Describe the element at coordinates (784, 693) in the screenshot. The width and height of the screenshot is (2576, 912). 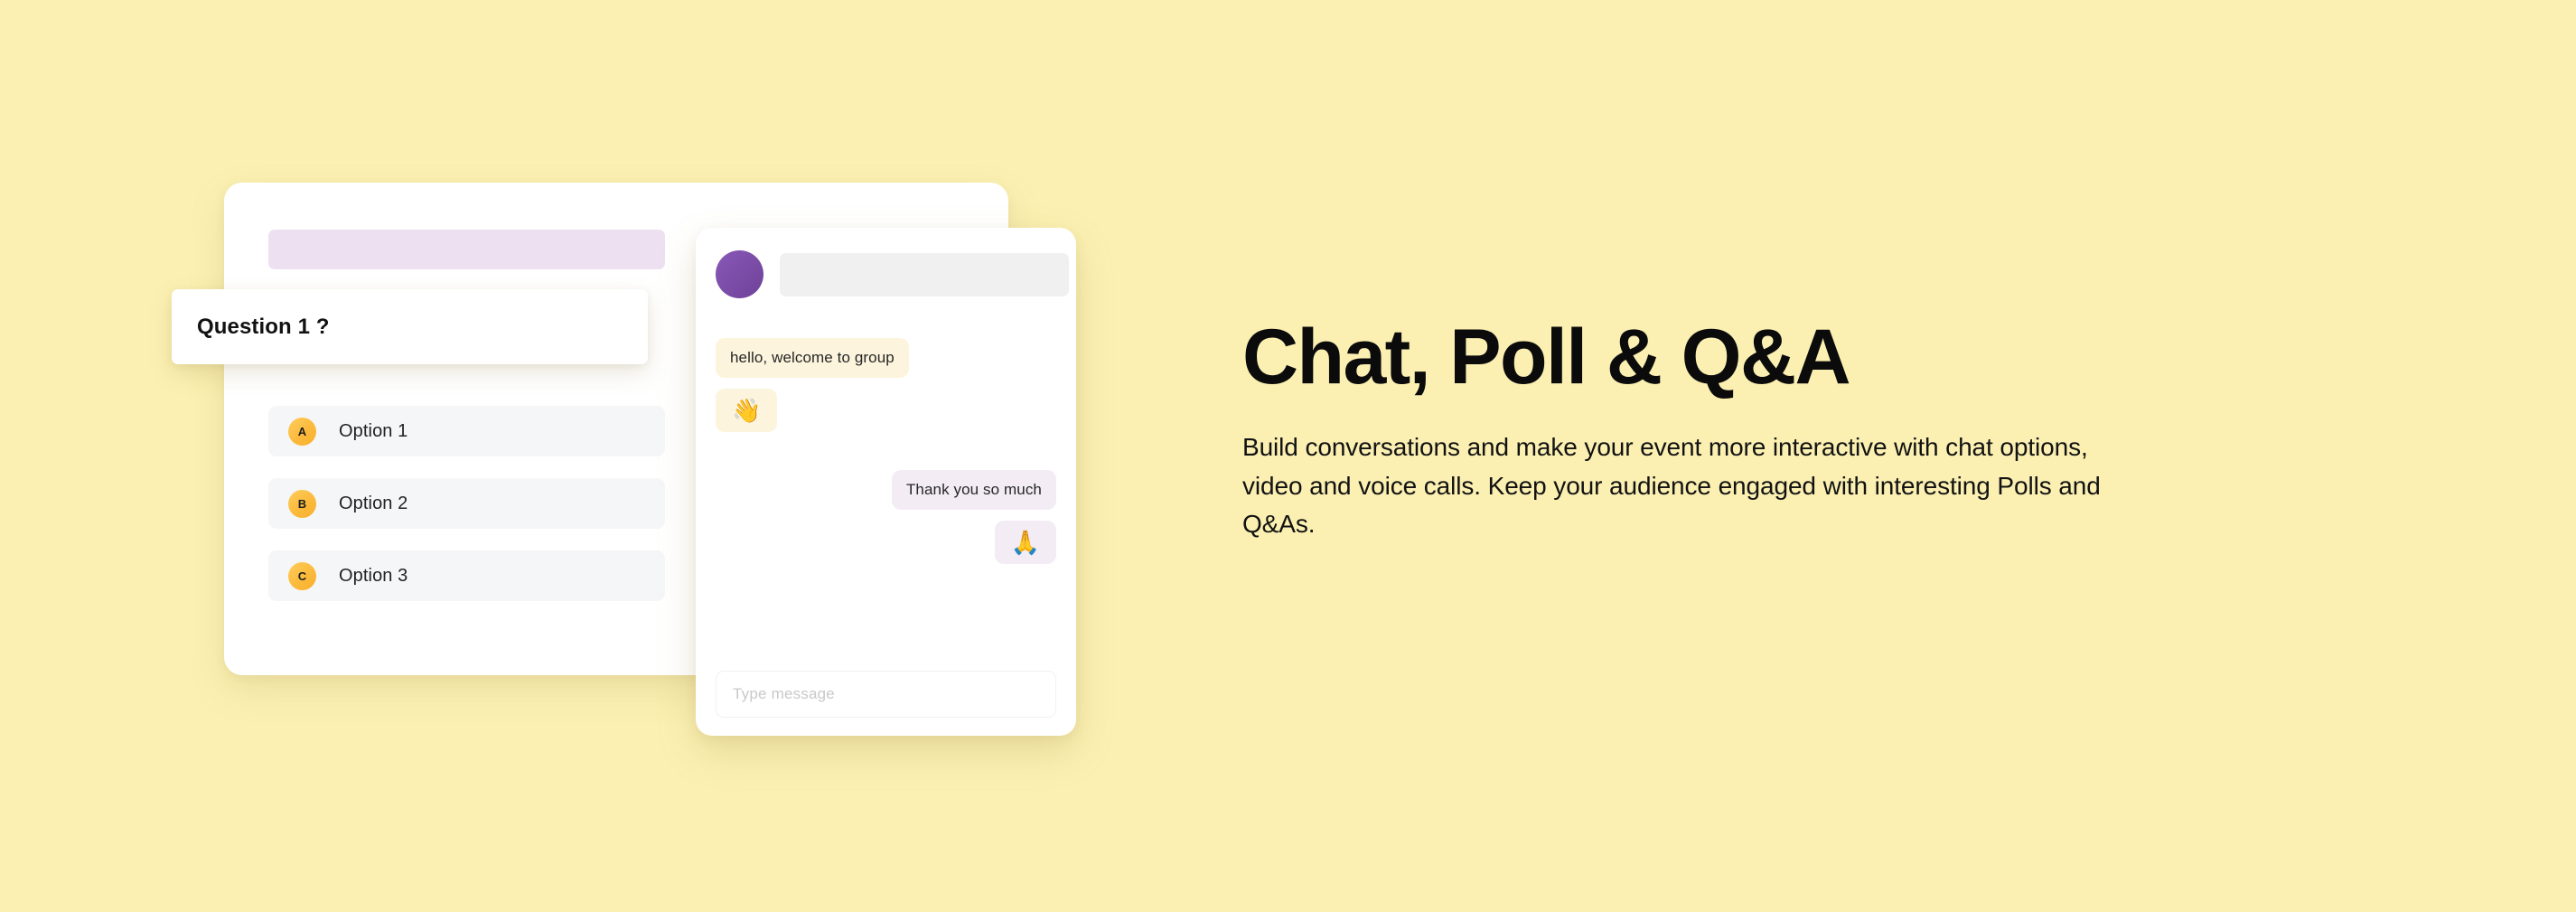
I see `message-input-placeholder: Type message` at that location.